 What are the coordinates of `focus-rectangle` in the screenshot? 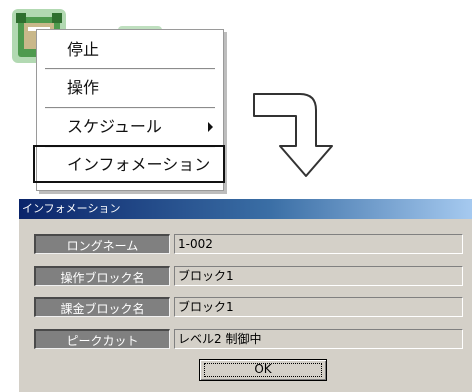 It's located at (263, 370).